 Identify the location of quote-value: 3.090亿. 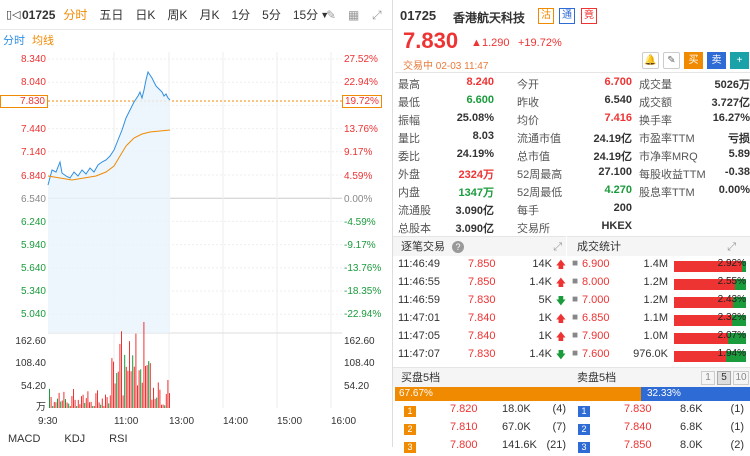
(474, 211).